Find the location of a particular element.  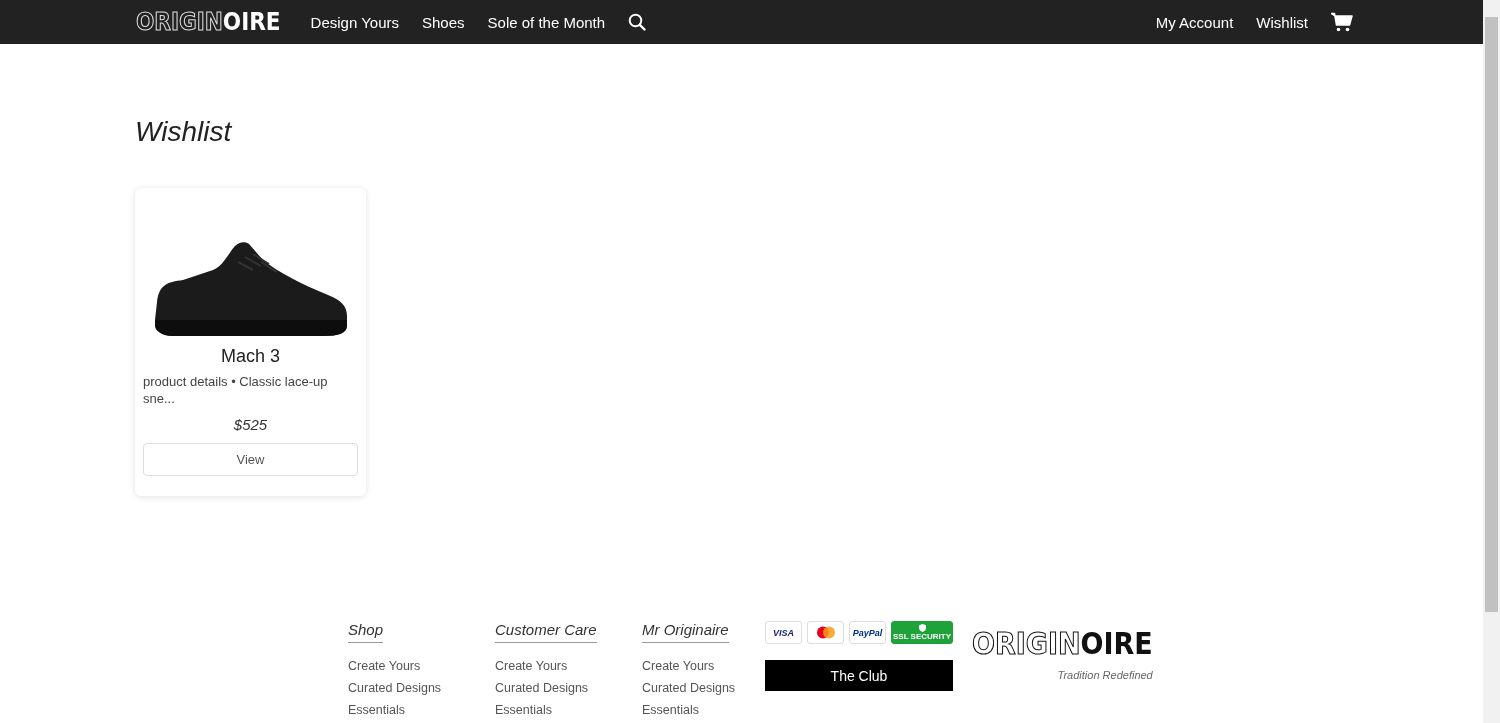

ssl-security-badge: SSL SECURITY is located at coordinates (922, 632).